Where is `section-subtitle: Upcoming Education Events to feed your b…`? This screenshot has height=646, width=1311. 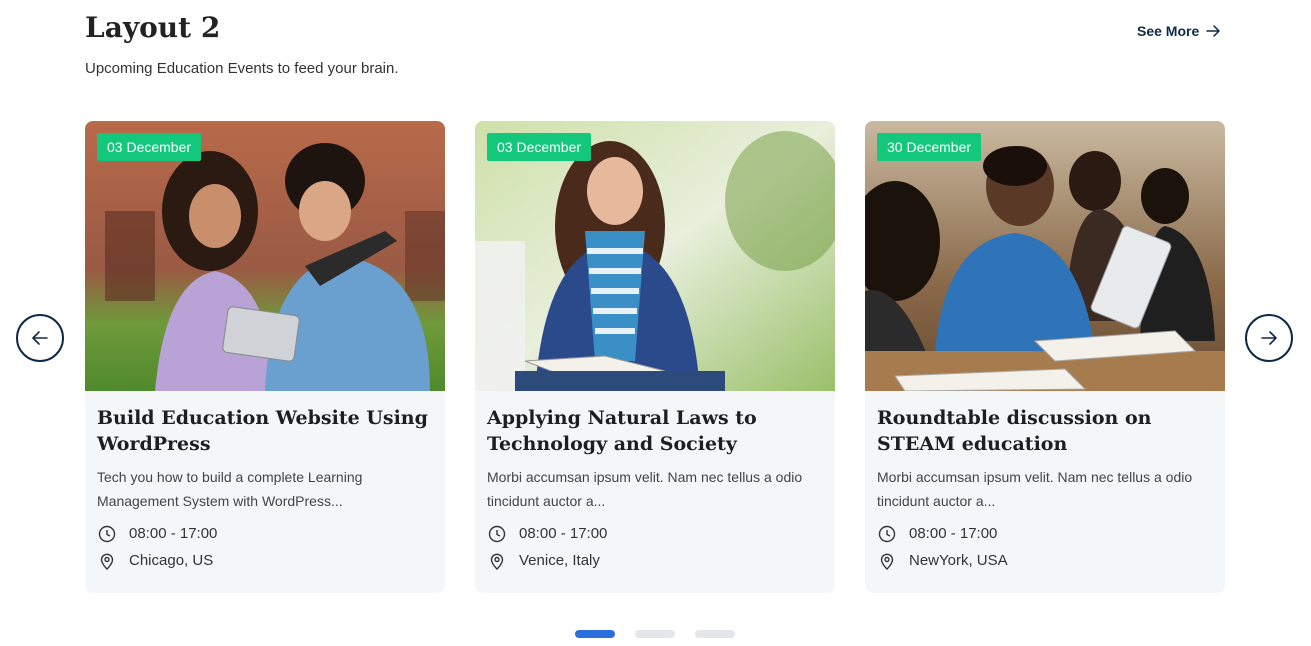 section-subtitle: Upcoming Education Events to feed your b… is located at coordinates (242, 68).